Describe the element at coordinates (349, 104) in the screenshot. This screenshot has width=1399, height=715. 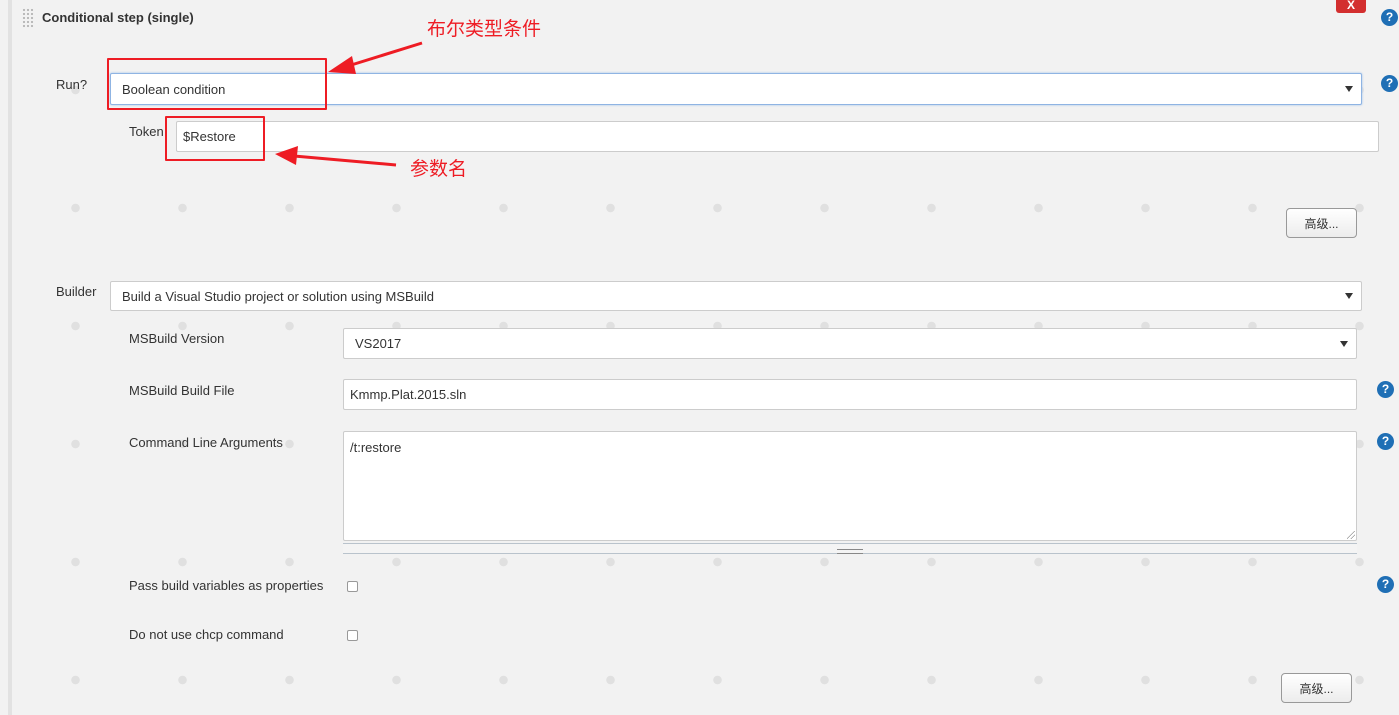
I see `annotation-arrows` at that location.